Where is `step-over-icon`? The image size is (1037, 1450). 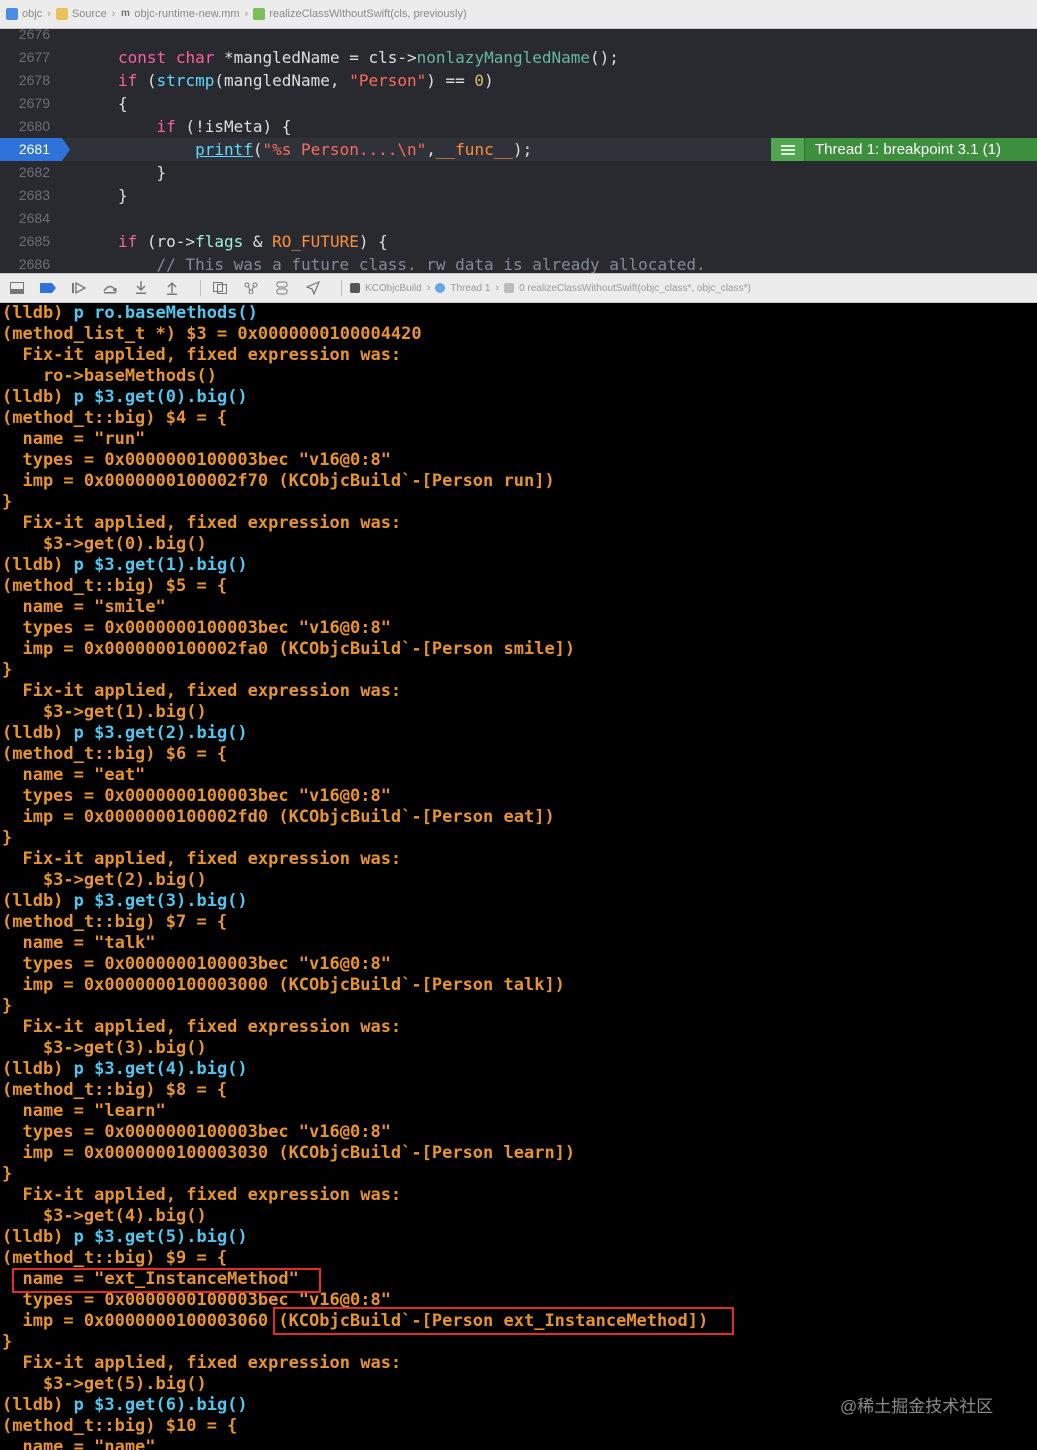 step-over-icon is located at coordinates (110, 288).